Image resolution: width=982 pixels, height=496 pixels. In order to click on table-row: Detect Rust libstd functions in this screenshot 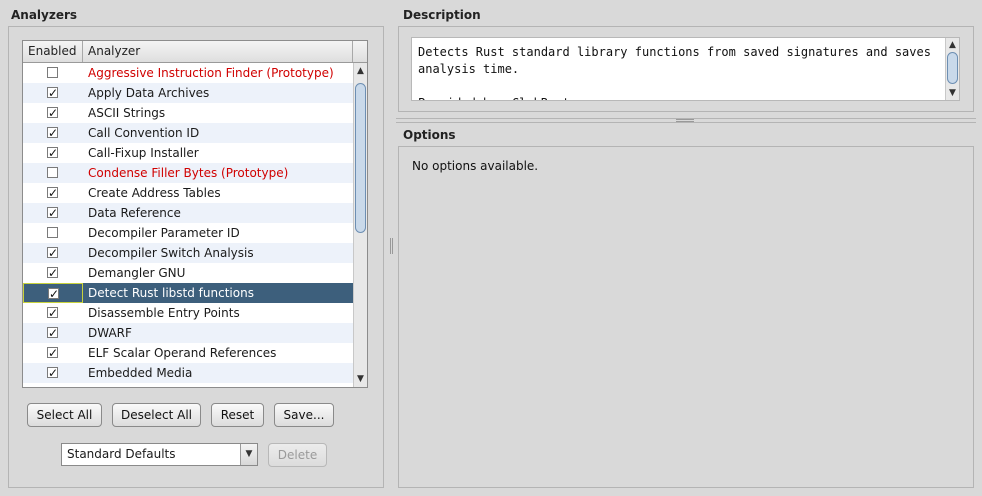, I will do `click(188, 293)`.